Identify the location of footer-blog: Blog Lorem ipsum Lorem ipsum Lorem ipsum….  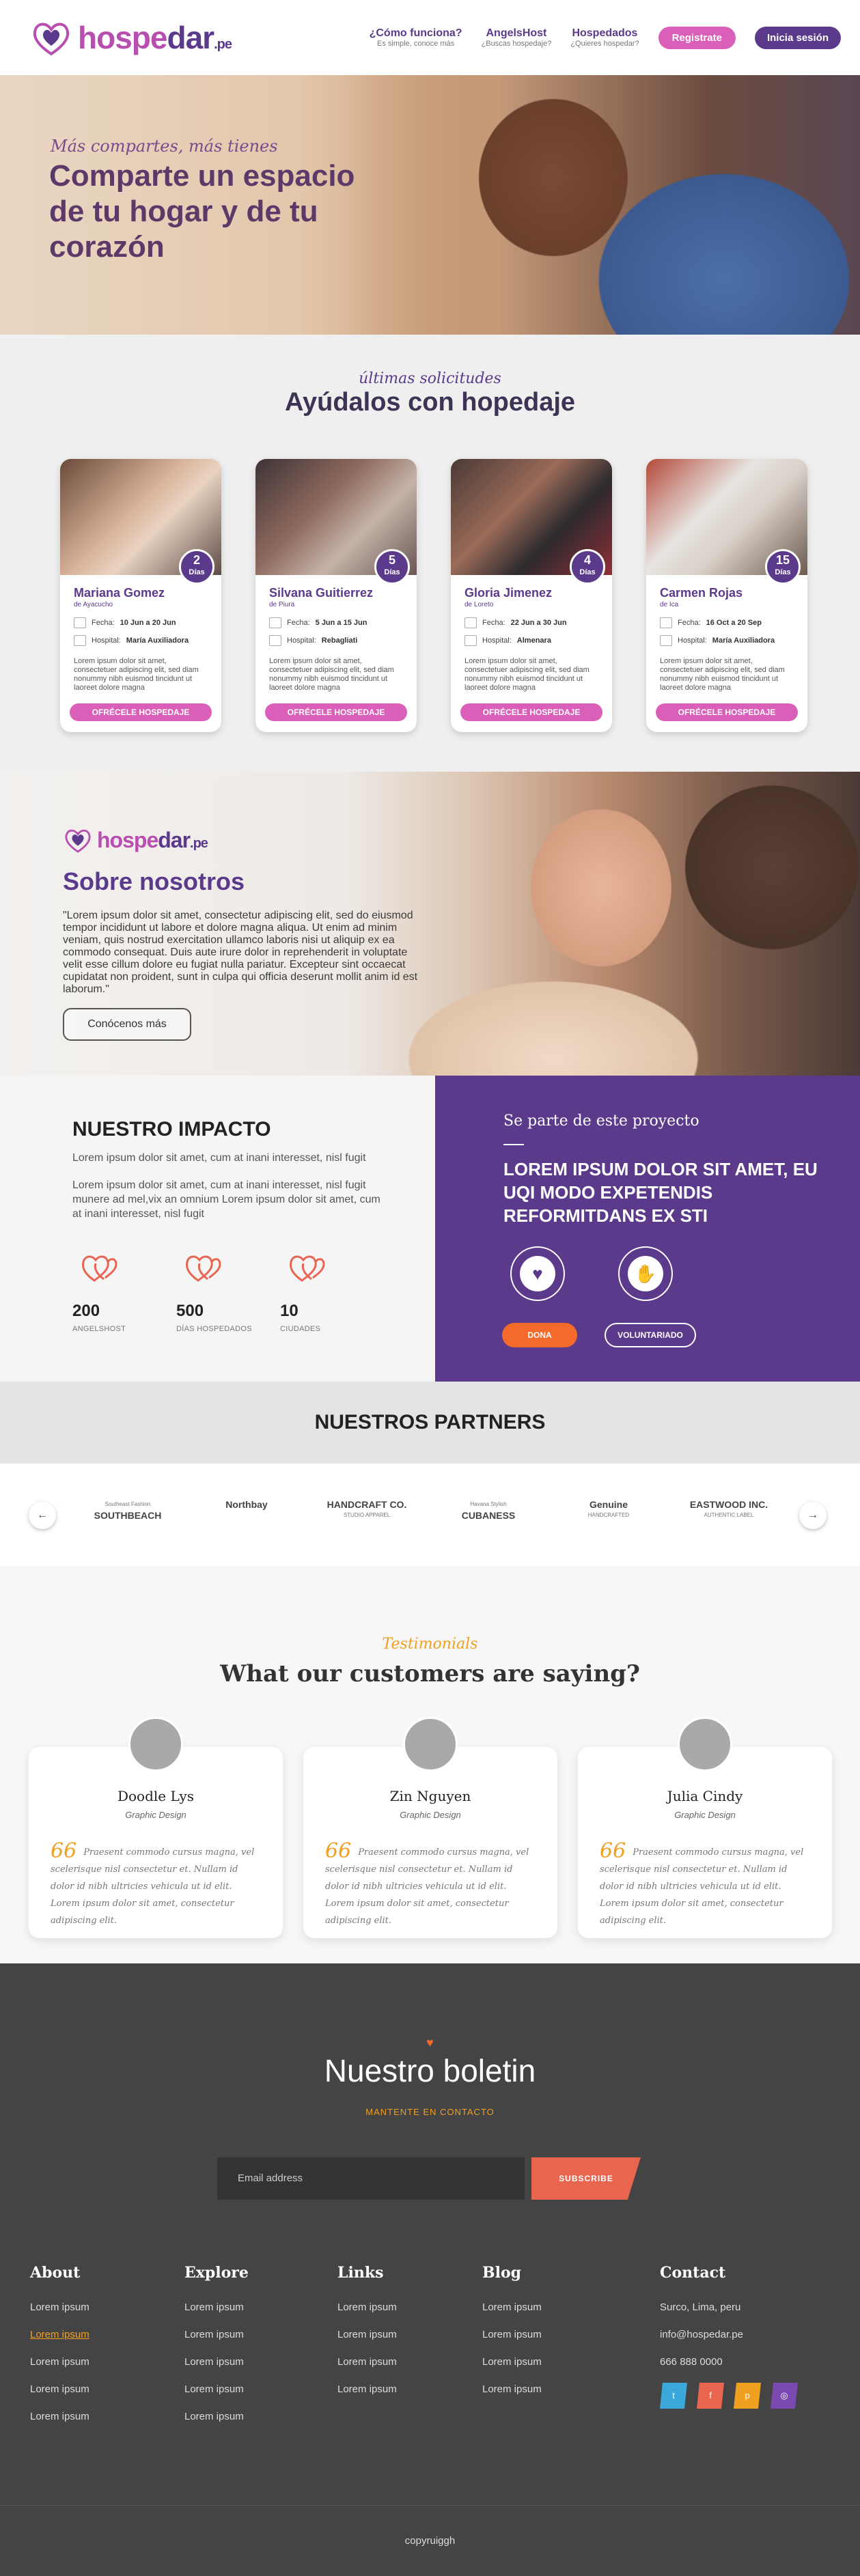
(512, 2337).